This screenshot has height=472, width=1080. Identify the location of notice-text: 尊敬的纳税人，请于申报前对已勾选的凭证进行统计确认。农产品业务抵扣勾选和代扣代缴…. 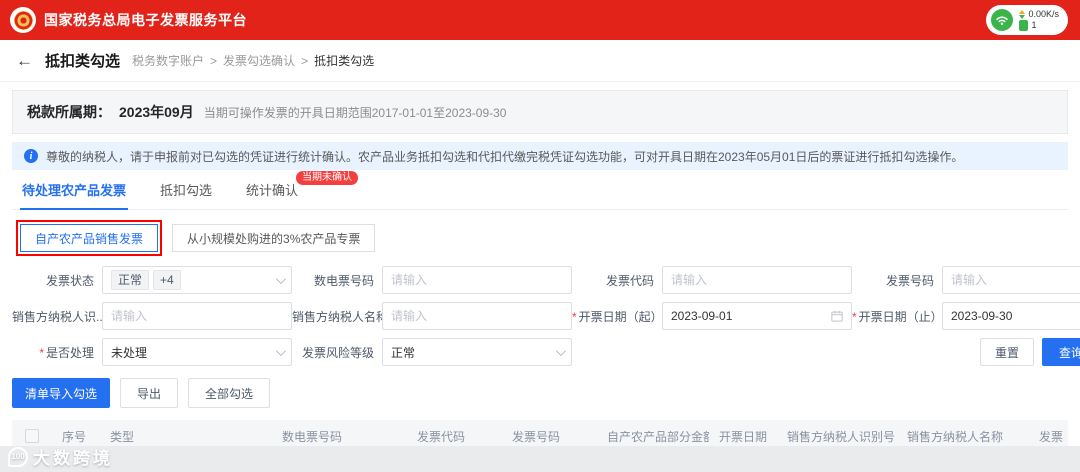
(505, 156).